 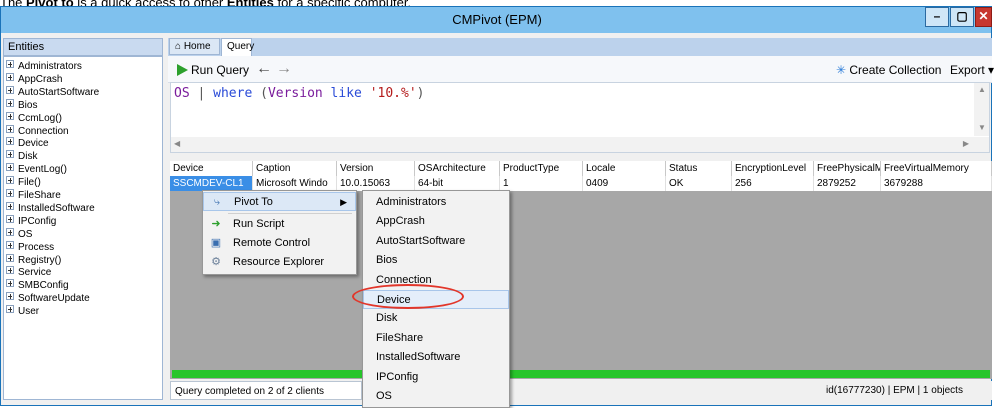 What do you see at coordinates (541, 183) in the screenshot?
I see `table-cell: 1` at bounding box center [541, 183].